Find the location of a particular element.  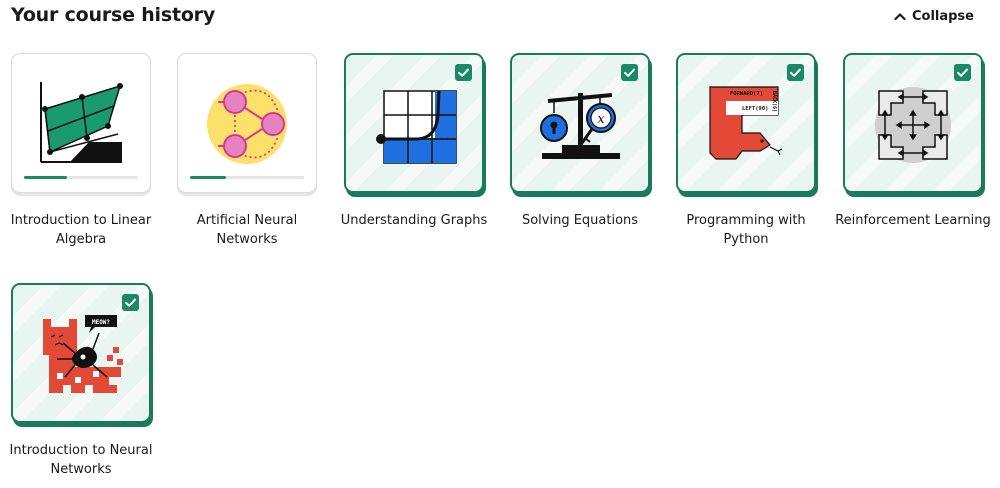

course-card-understanding-graphs: Understanding Graphs is located at coordinates (425, 153).